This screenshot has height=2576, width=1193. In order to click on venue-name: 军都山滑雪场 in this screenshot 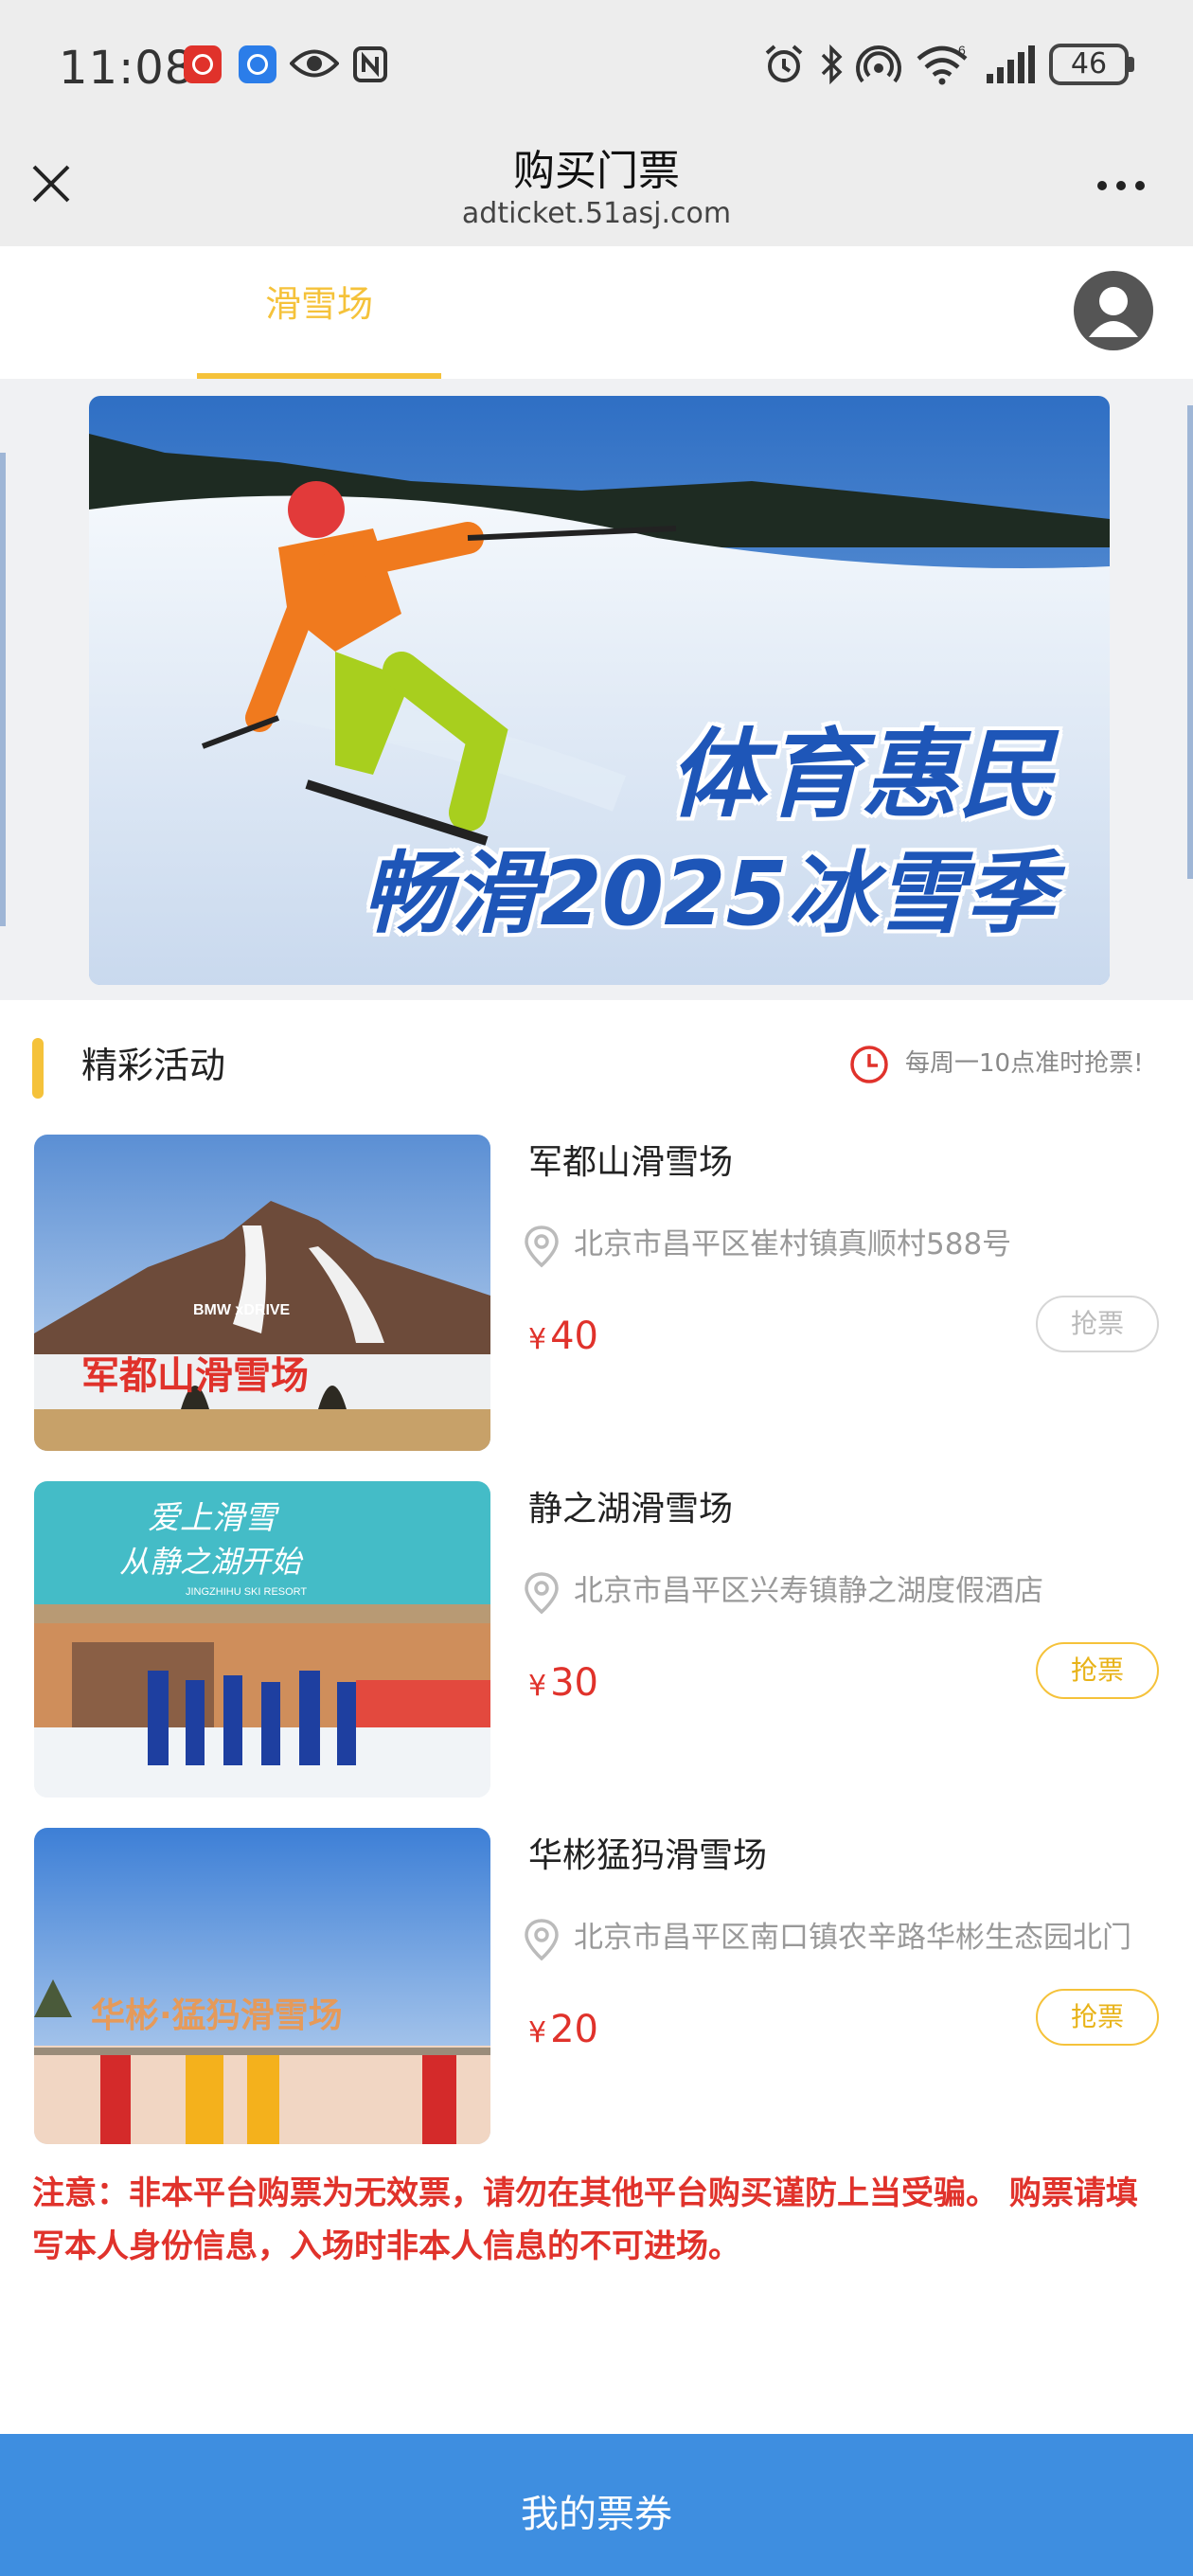, I will do `click(631, 1162)`.